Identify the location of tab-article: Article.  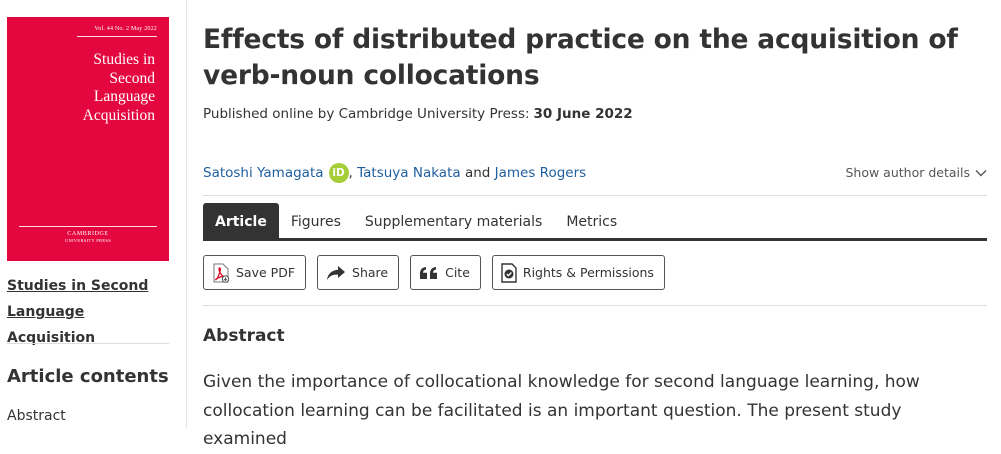
(241, 222).